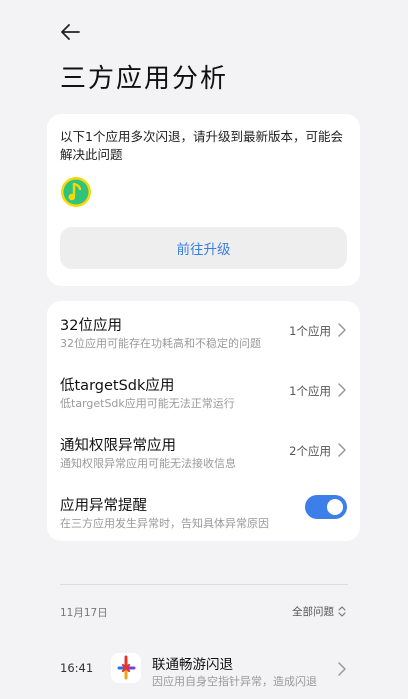 The image size is (408, 699). Describe the element at coordinates (76, 192) in the screenshot. I see `qq-music-app-icon` at that location.